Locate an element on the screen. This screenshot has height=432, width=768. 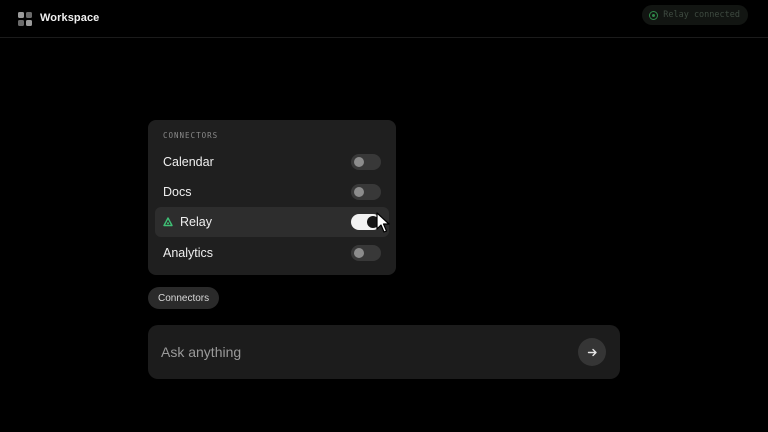
check-circle-icon is located at coordinates (654, 15).